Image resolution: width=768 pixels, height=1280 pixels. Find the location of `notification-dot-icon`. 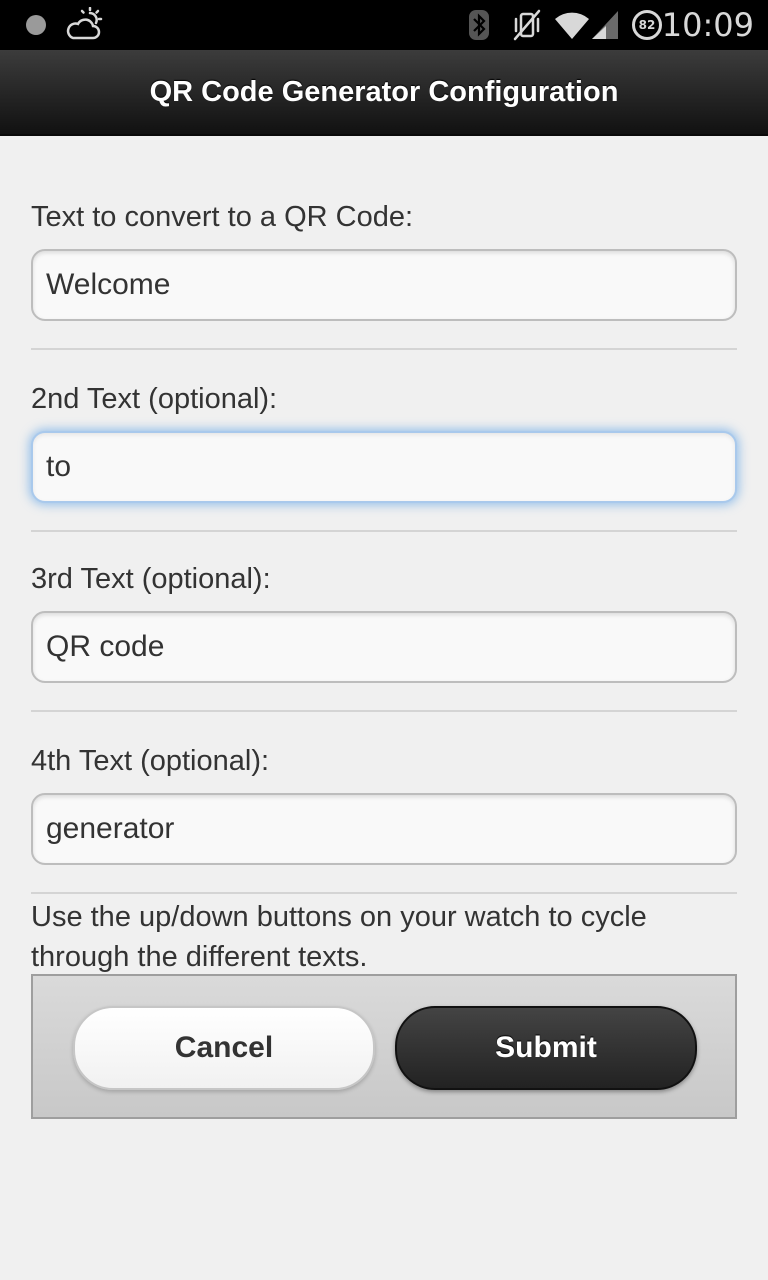

notification-dot-icon is located at coordinates (36, 25).